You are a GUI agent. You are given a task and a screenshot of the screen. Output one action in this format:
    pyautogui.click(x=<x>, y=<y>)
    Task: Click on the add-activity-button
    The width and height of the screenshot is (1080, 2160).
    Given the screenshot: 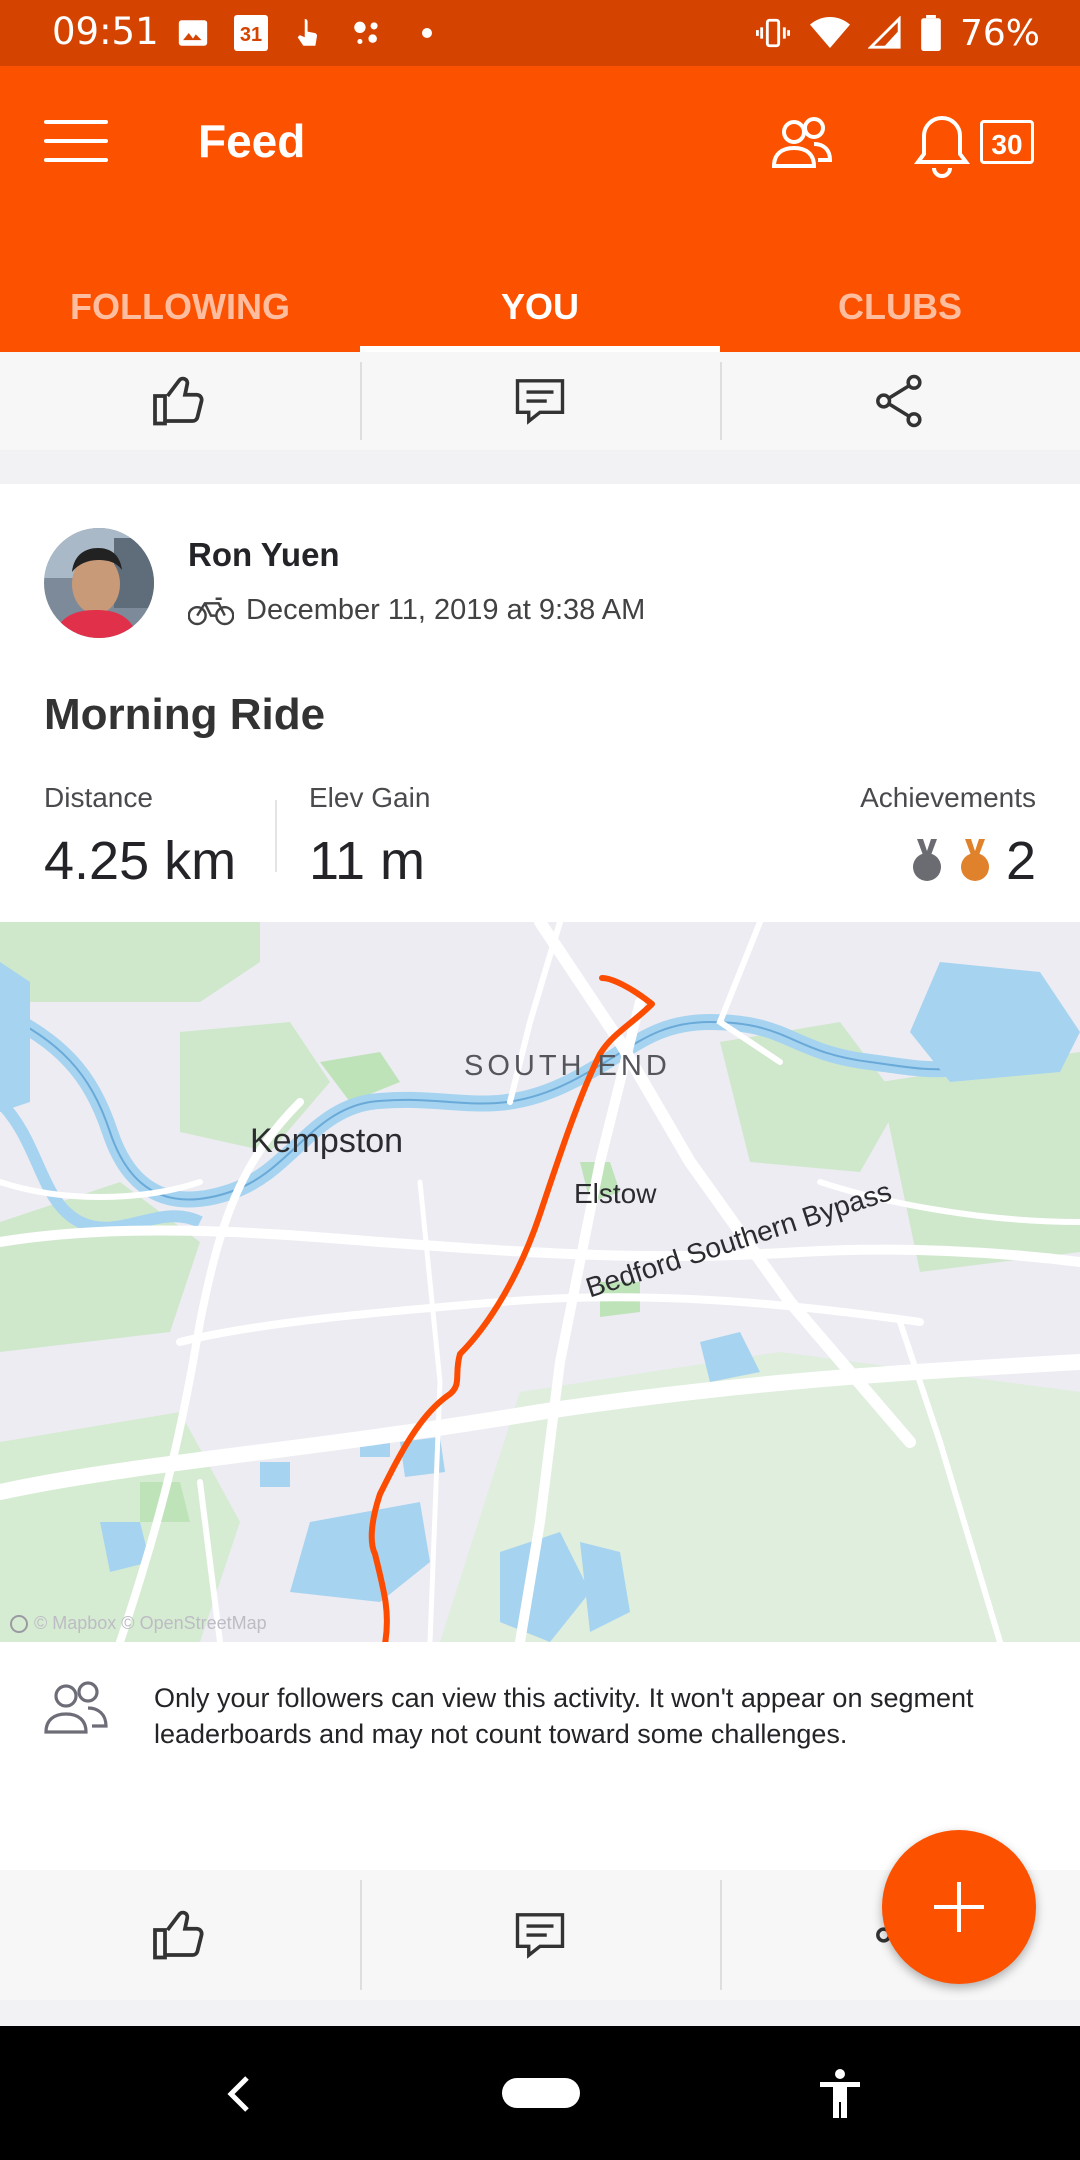 What is the action you would take?
    pyautogui.click(x=959, y=1907)
    